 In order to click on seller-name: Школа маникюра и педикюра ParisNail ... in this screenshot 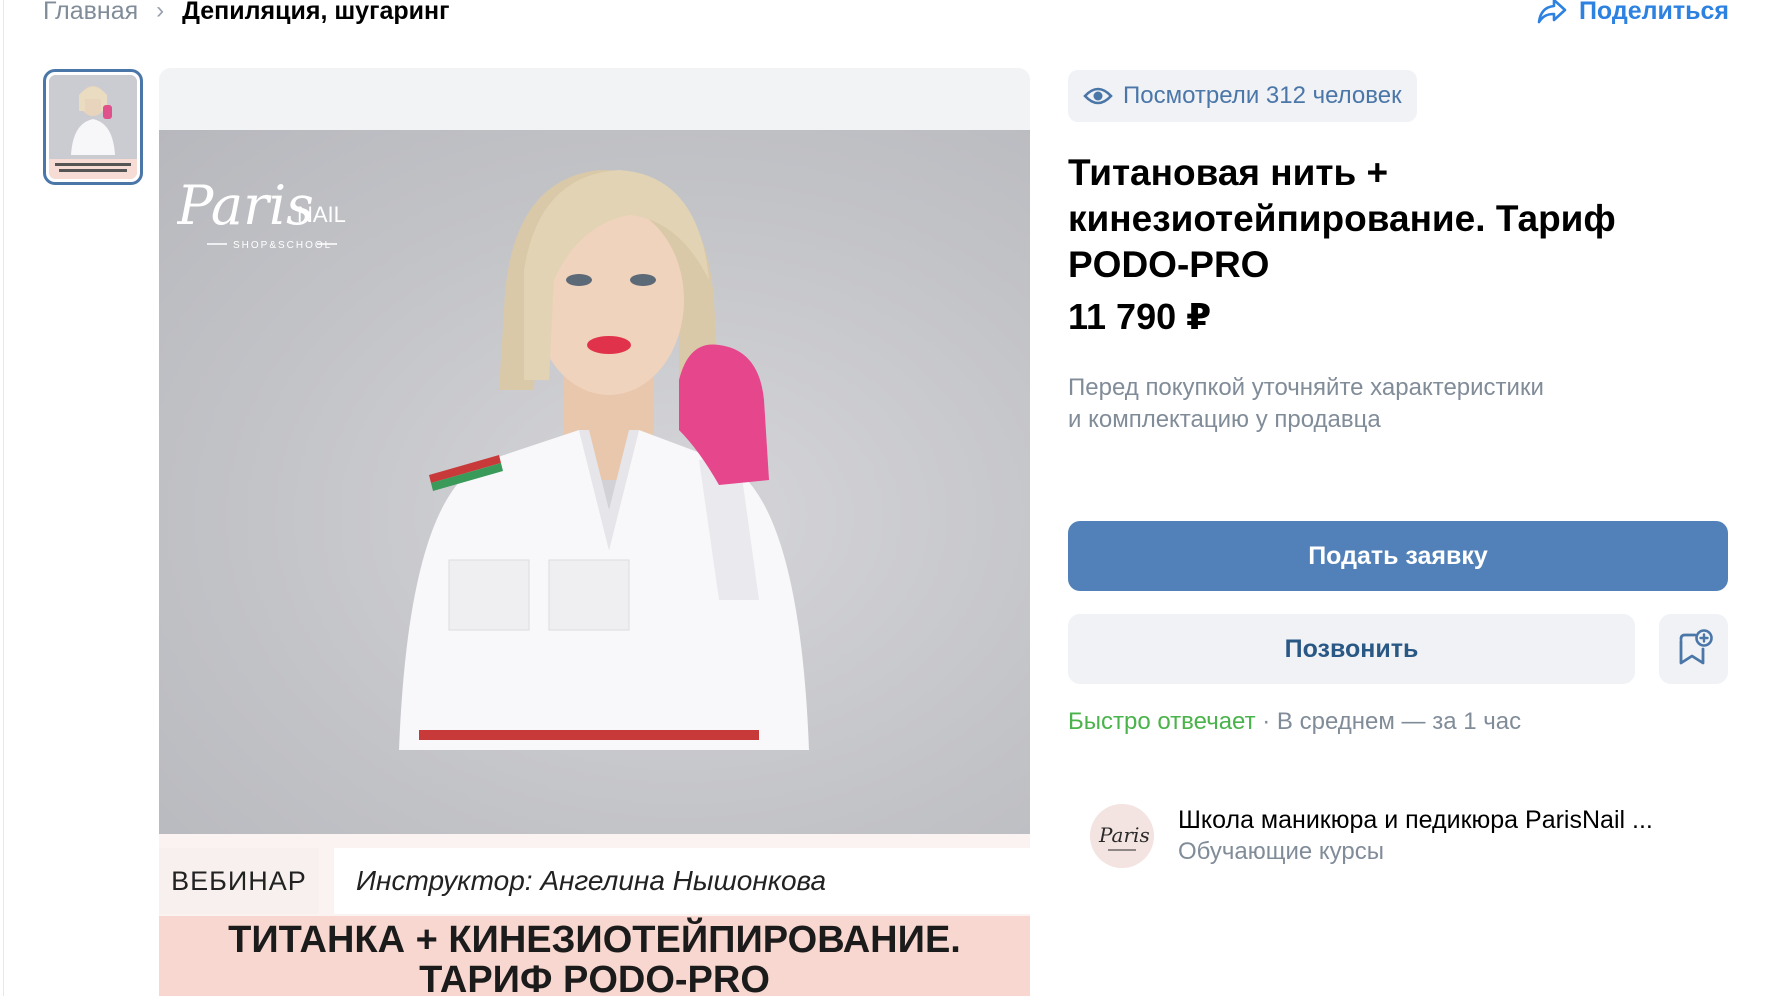, I will do `click(1448, 820)`.